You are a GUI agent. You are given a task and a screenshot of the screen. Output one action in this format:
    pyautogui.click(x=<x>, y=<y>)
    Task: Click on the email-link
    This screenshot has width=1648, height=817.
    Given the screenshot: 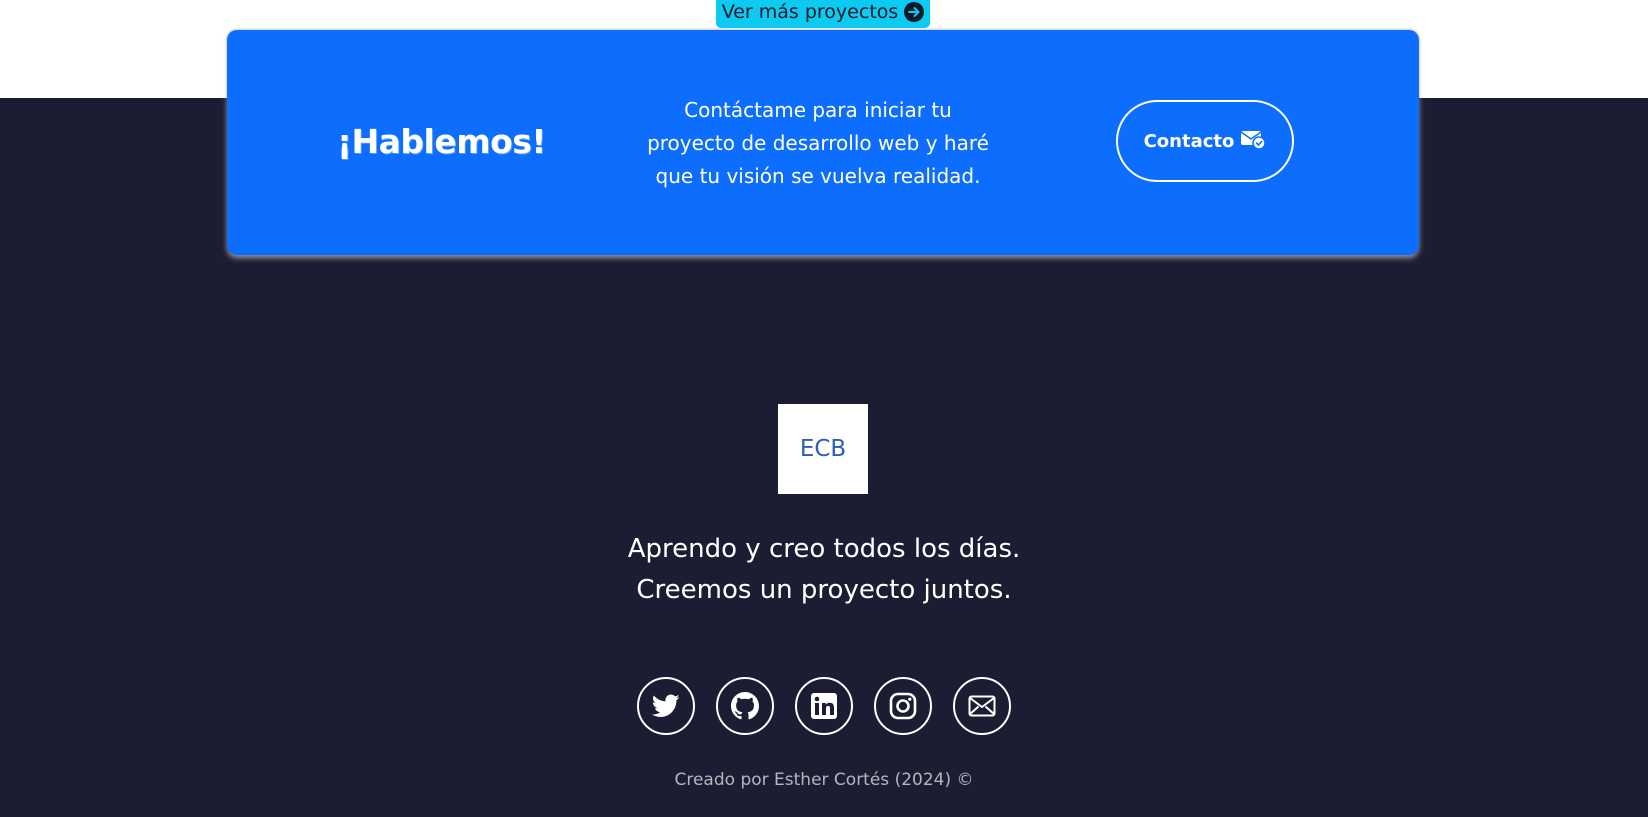 What is the action you would take?
    pyautogui.click(x=982, y=706)
    